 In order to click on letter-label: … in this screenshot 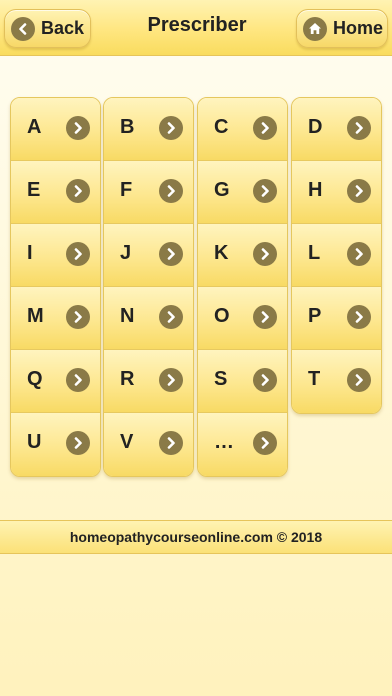, I will do `click(224, 442)`.